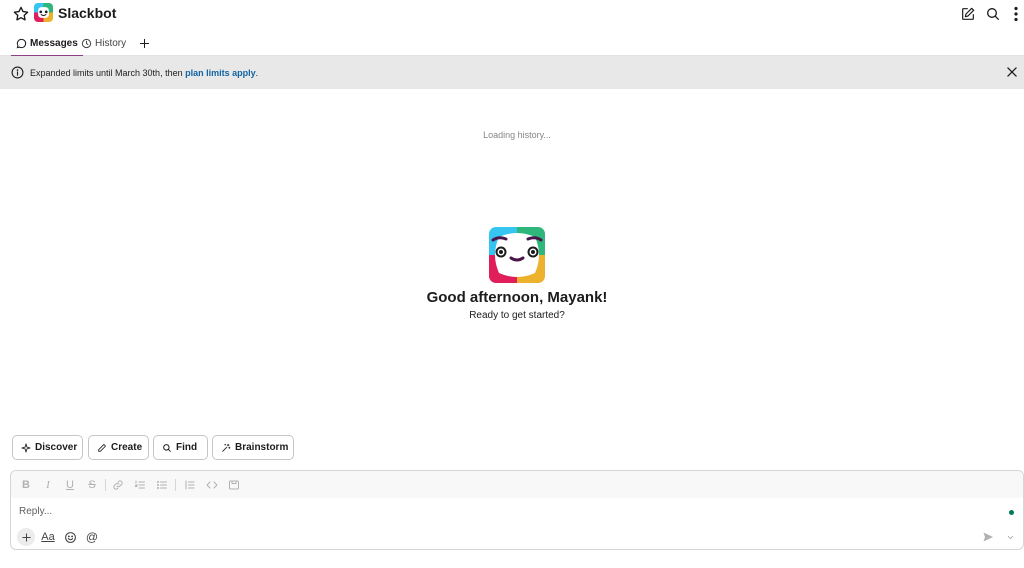 The image size is (1024, 568). Describe the element at coordinates (220, 73) in the screenshot. I see `plan-limits-link: plan limits apply` at that location.